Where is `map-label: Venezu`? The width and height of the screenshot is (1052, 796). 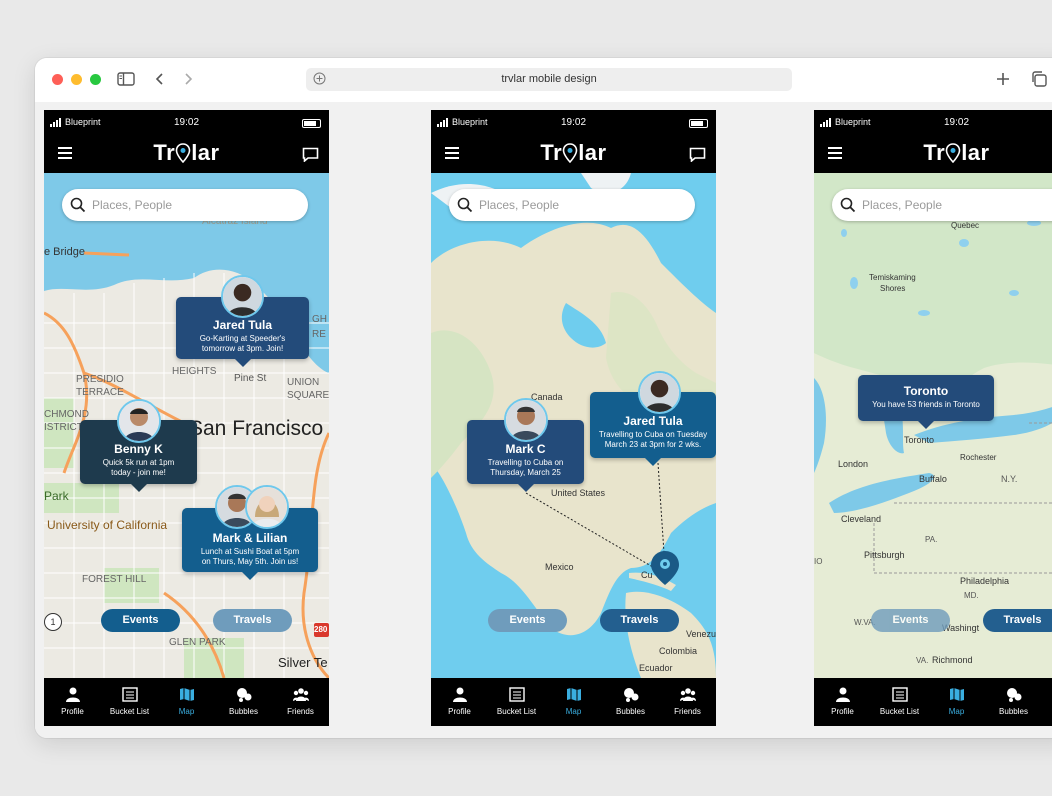 map-label: Venezu is located at coordinates (701, 634).